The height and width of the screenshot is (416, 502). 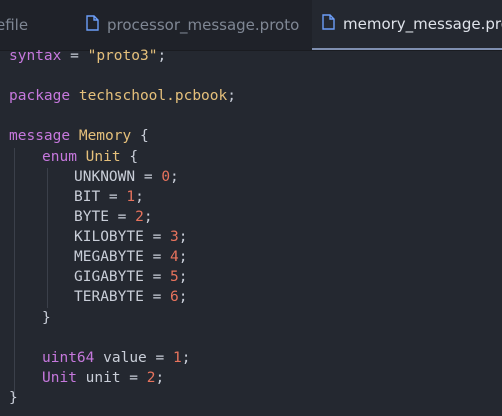 What do you see at coordinates (59, 157) in the screenshot?
I see `keyword: enum` at bounding box center [59, 157].